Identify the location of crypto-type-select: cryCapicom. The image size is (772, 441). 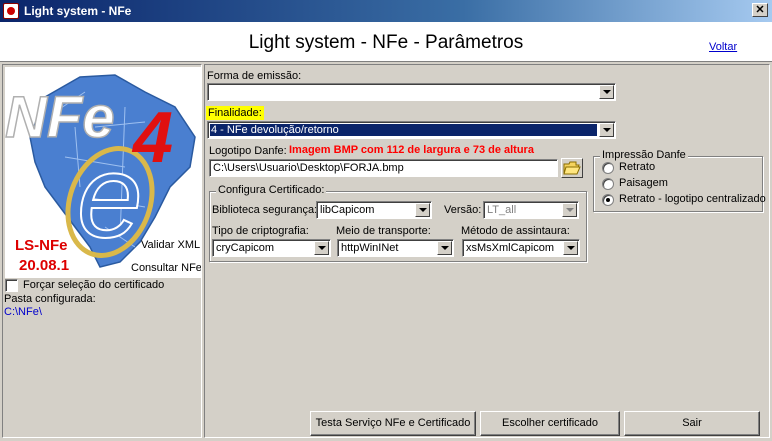
(271, 248).